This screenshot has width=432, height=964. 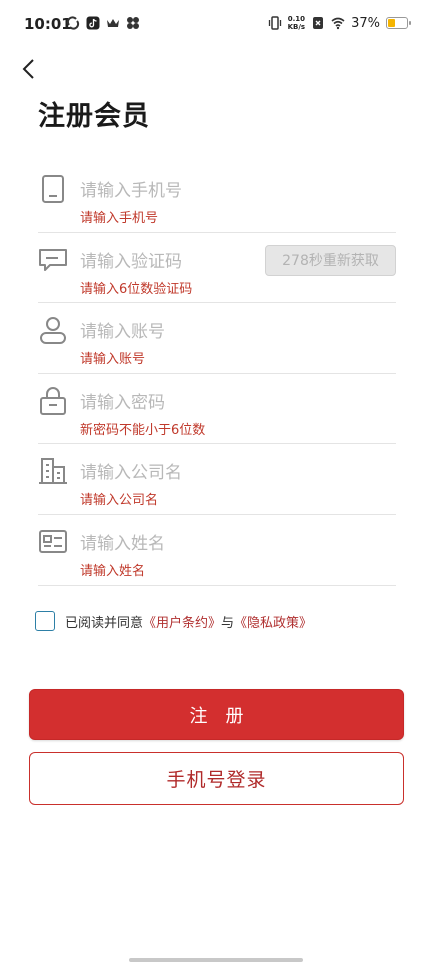 I want to click on message-icon, so click(x=53, y=259).